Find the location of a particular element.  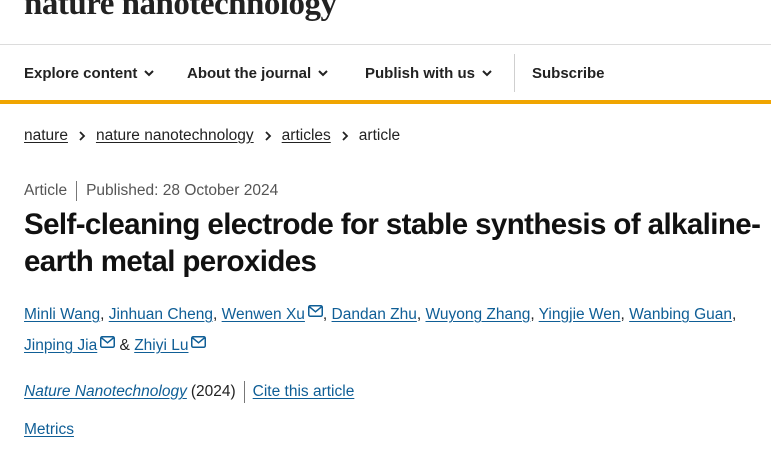

journal-link: Nature Nanotechnology is located at coordinates (105, 392).